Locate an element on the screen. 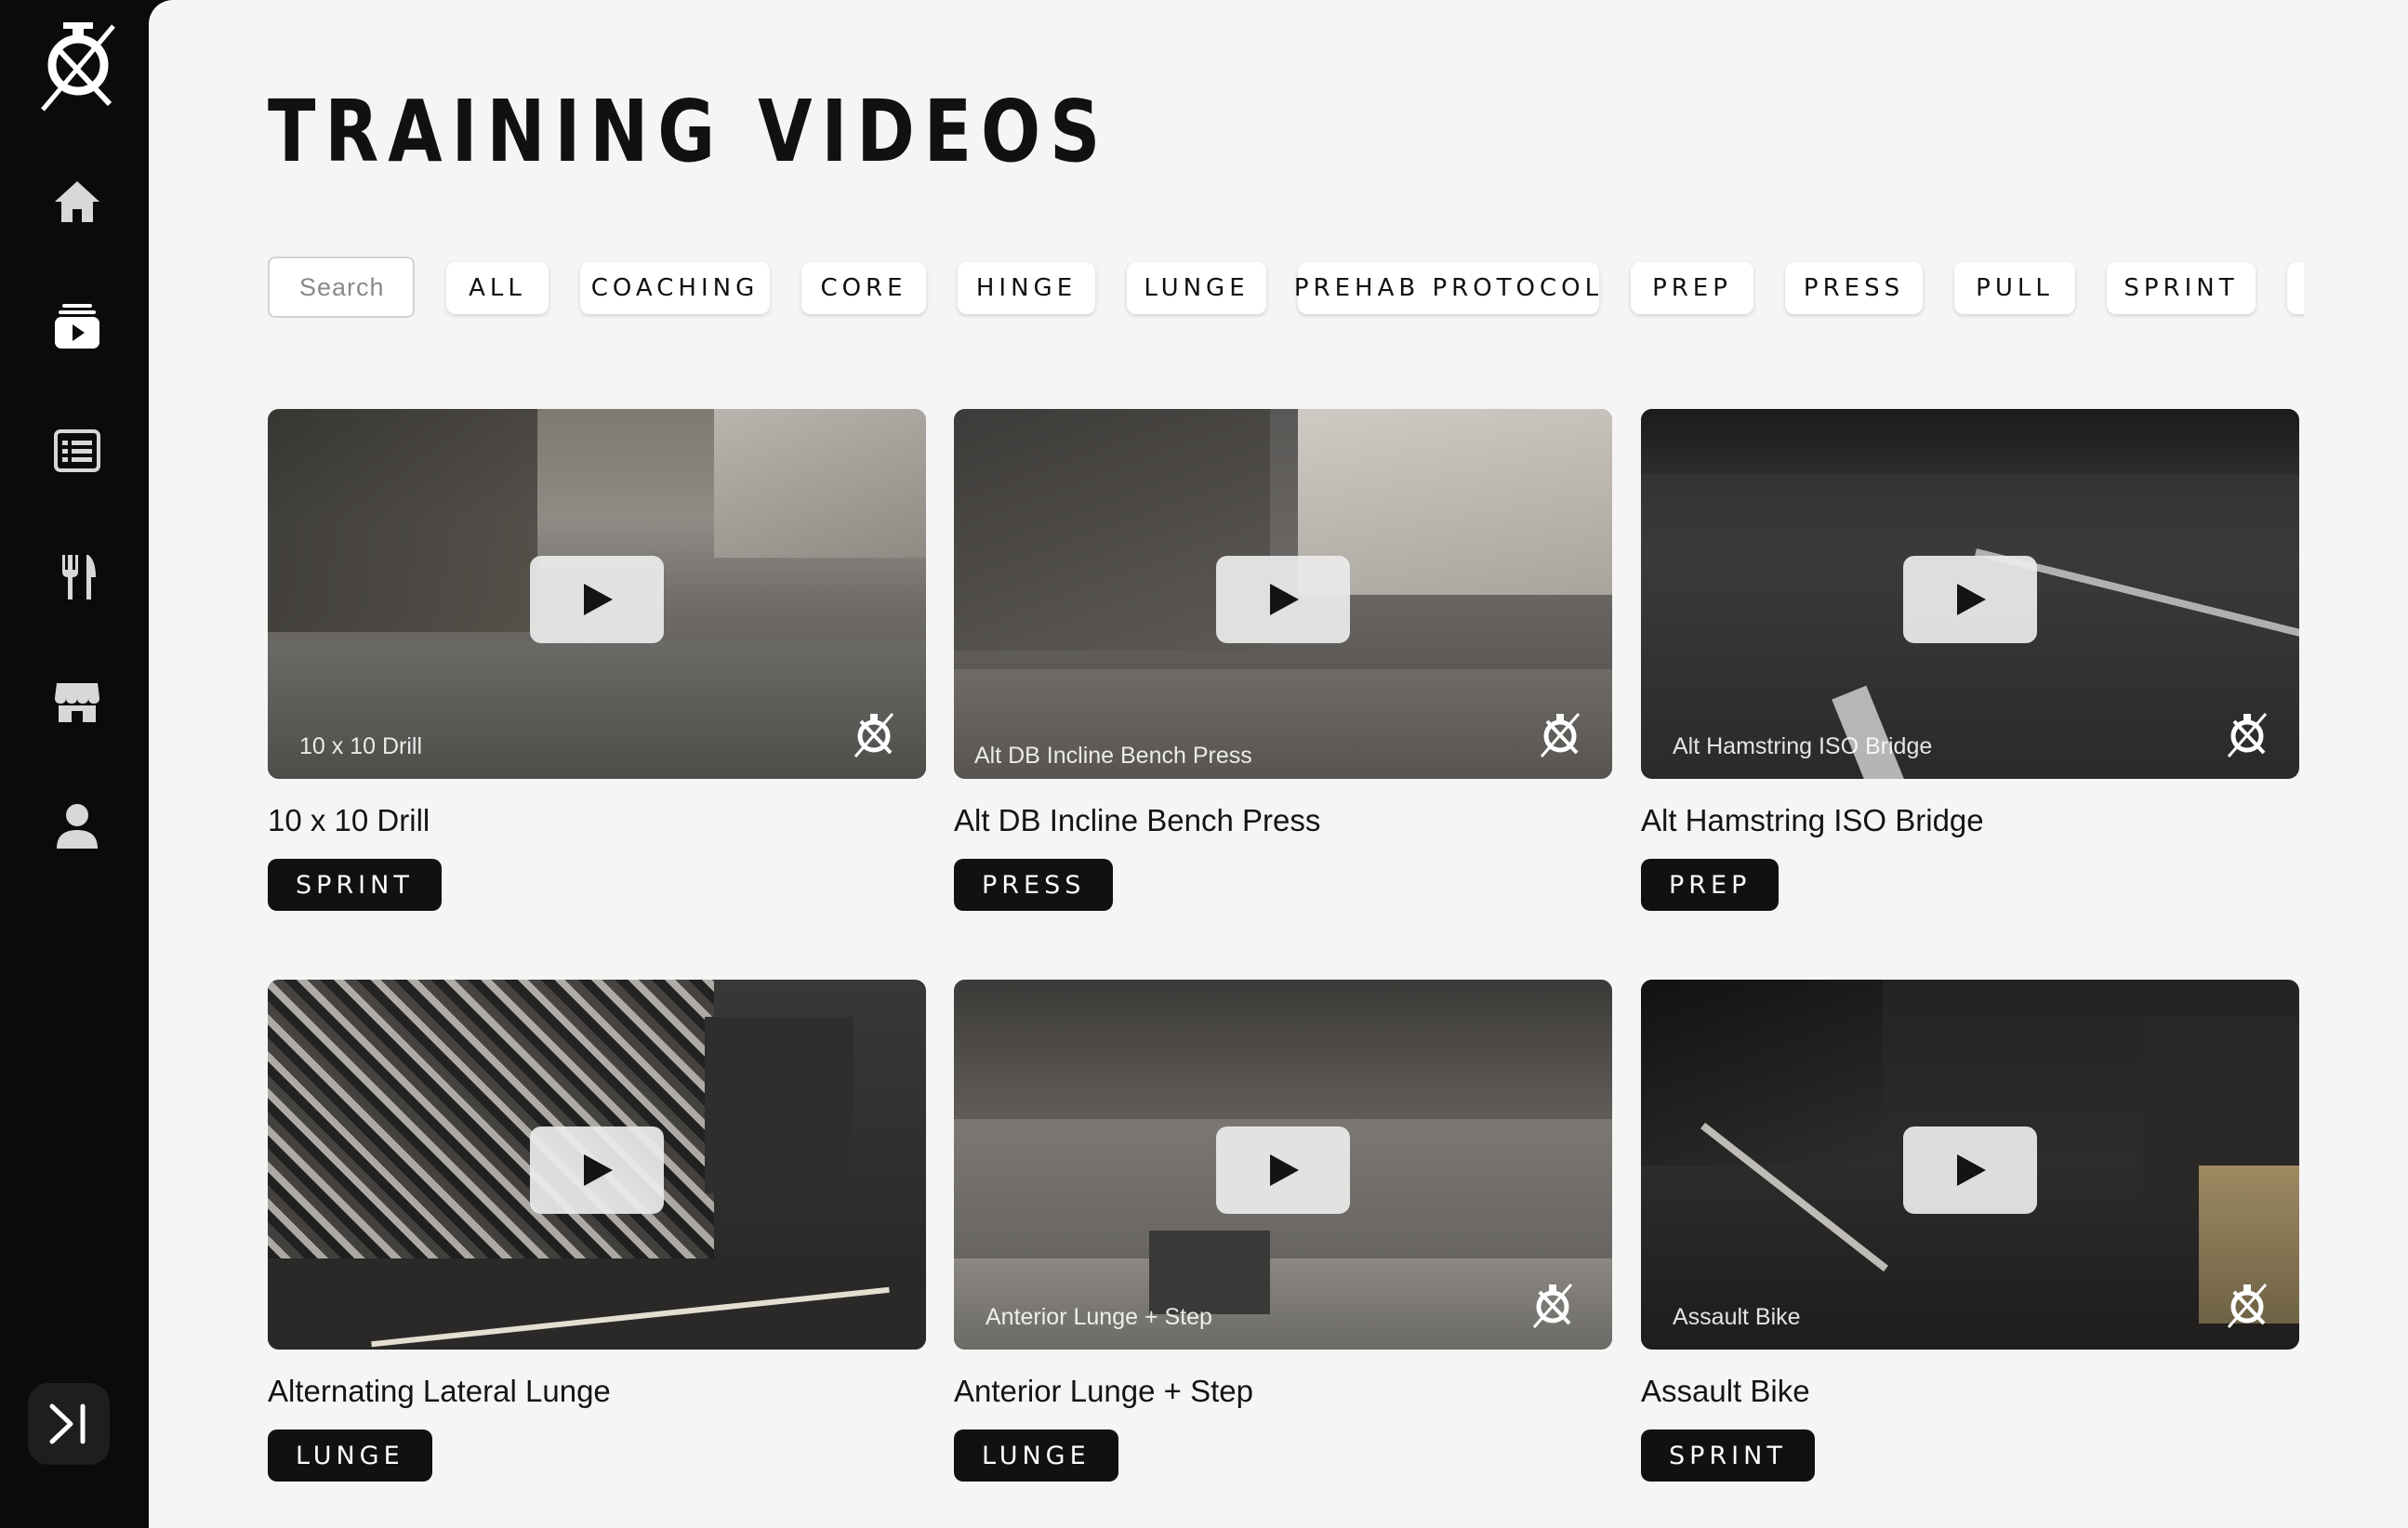  home-icon is located at coordinates (77, 201).